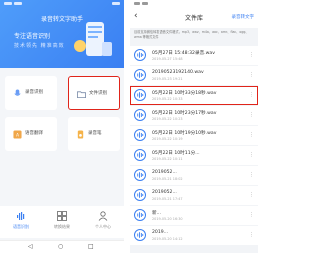  I want to click on recents-square-icon: □, so click(91, 247).